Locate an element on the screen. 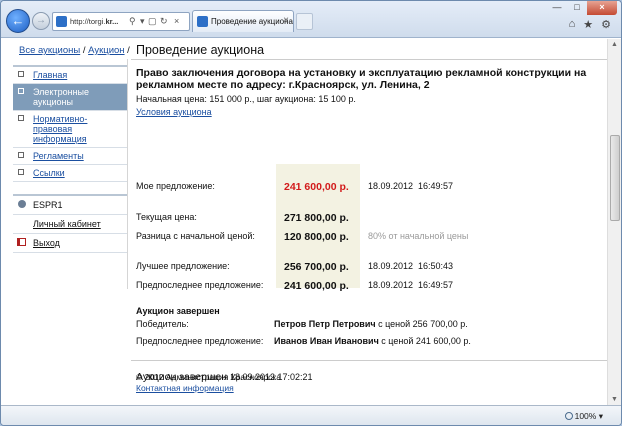 Image resolution: width=622 pixels, height=426 pixels. user-block: ESPR1 Личный кабинет Выход is located at coordinates (70, 223).